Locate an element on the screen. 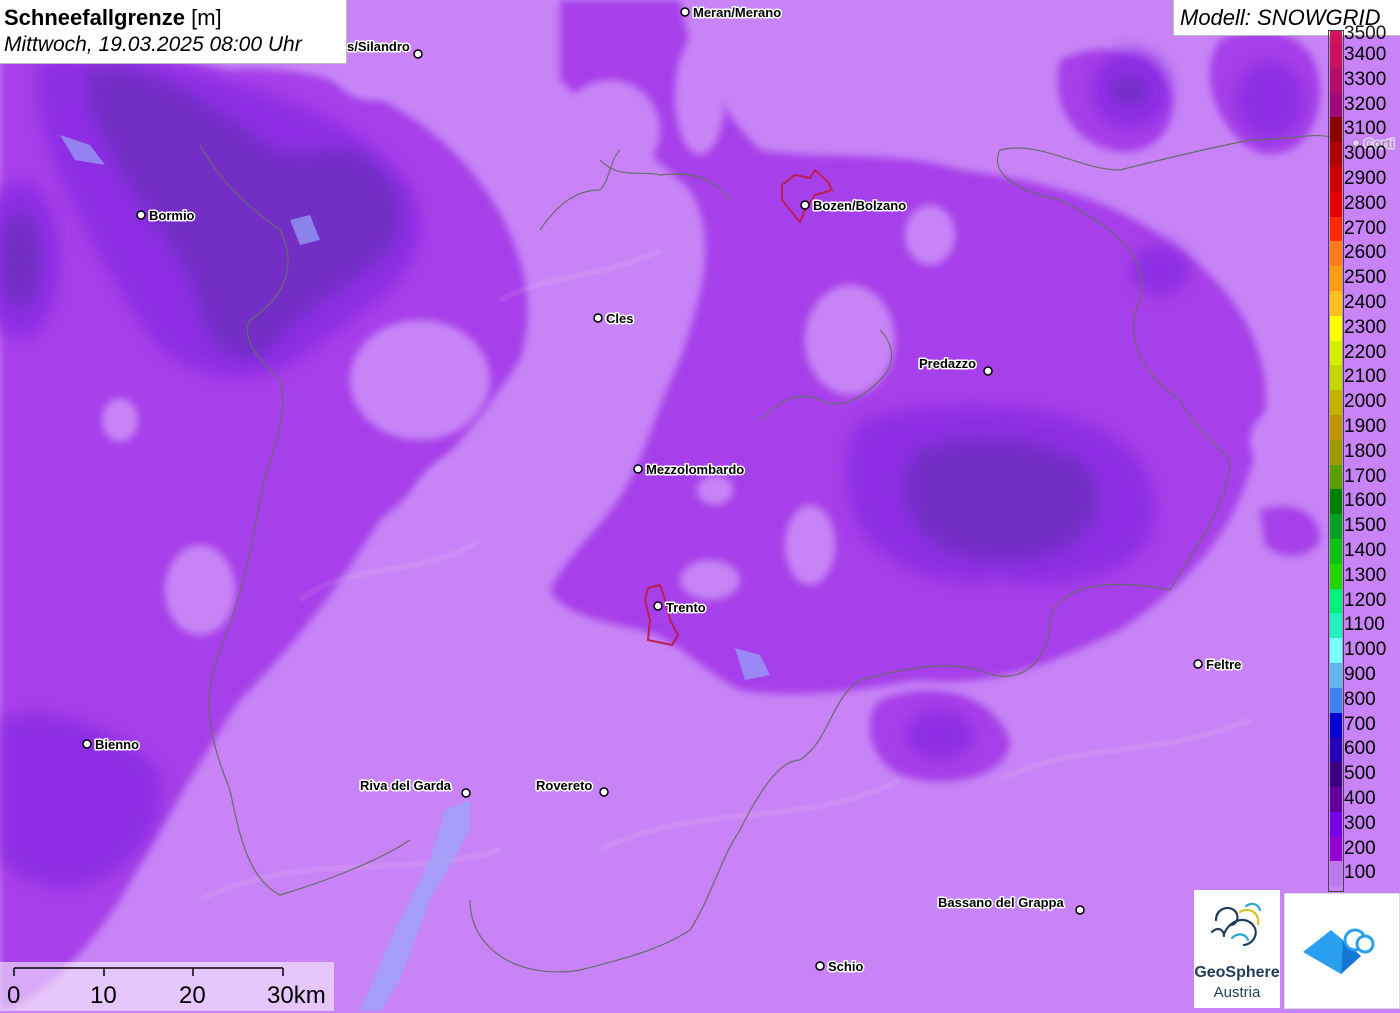  legend-label-2900: 2900 is located at coordinates (1365, 178).